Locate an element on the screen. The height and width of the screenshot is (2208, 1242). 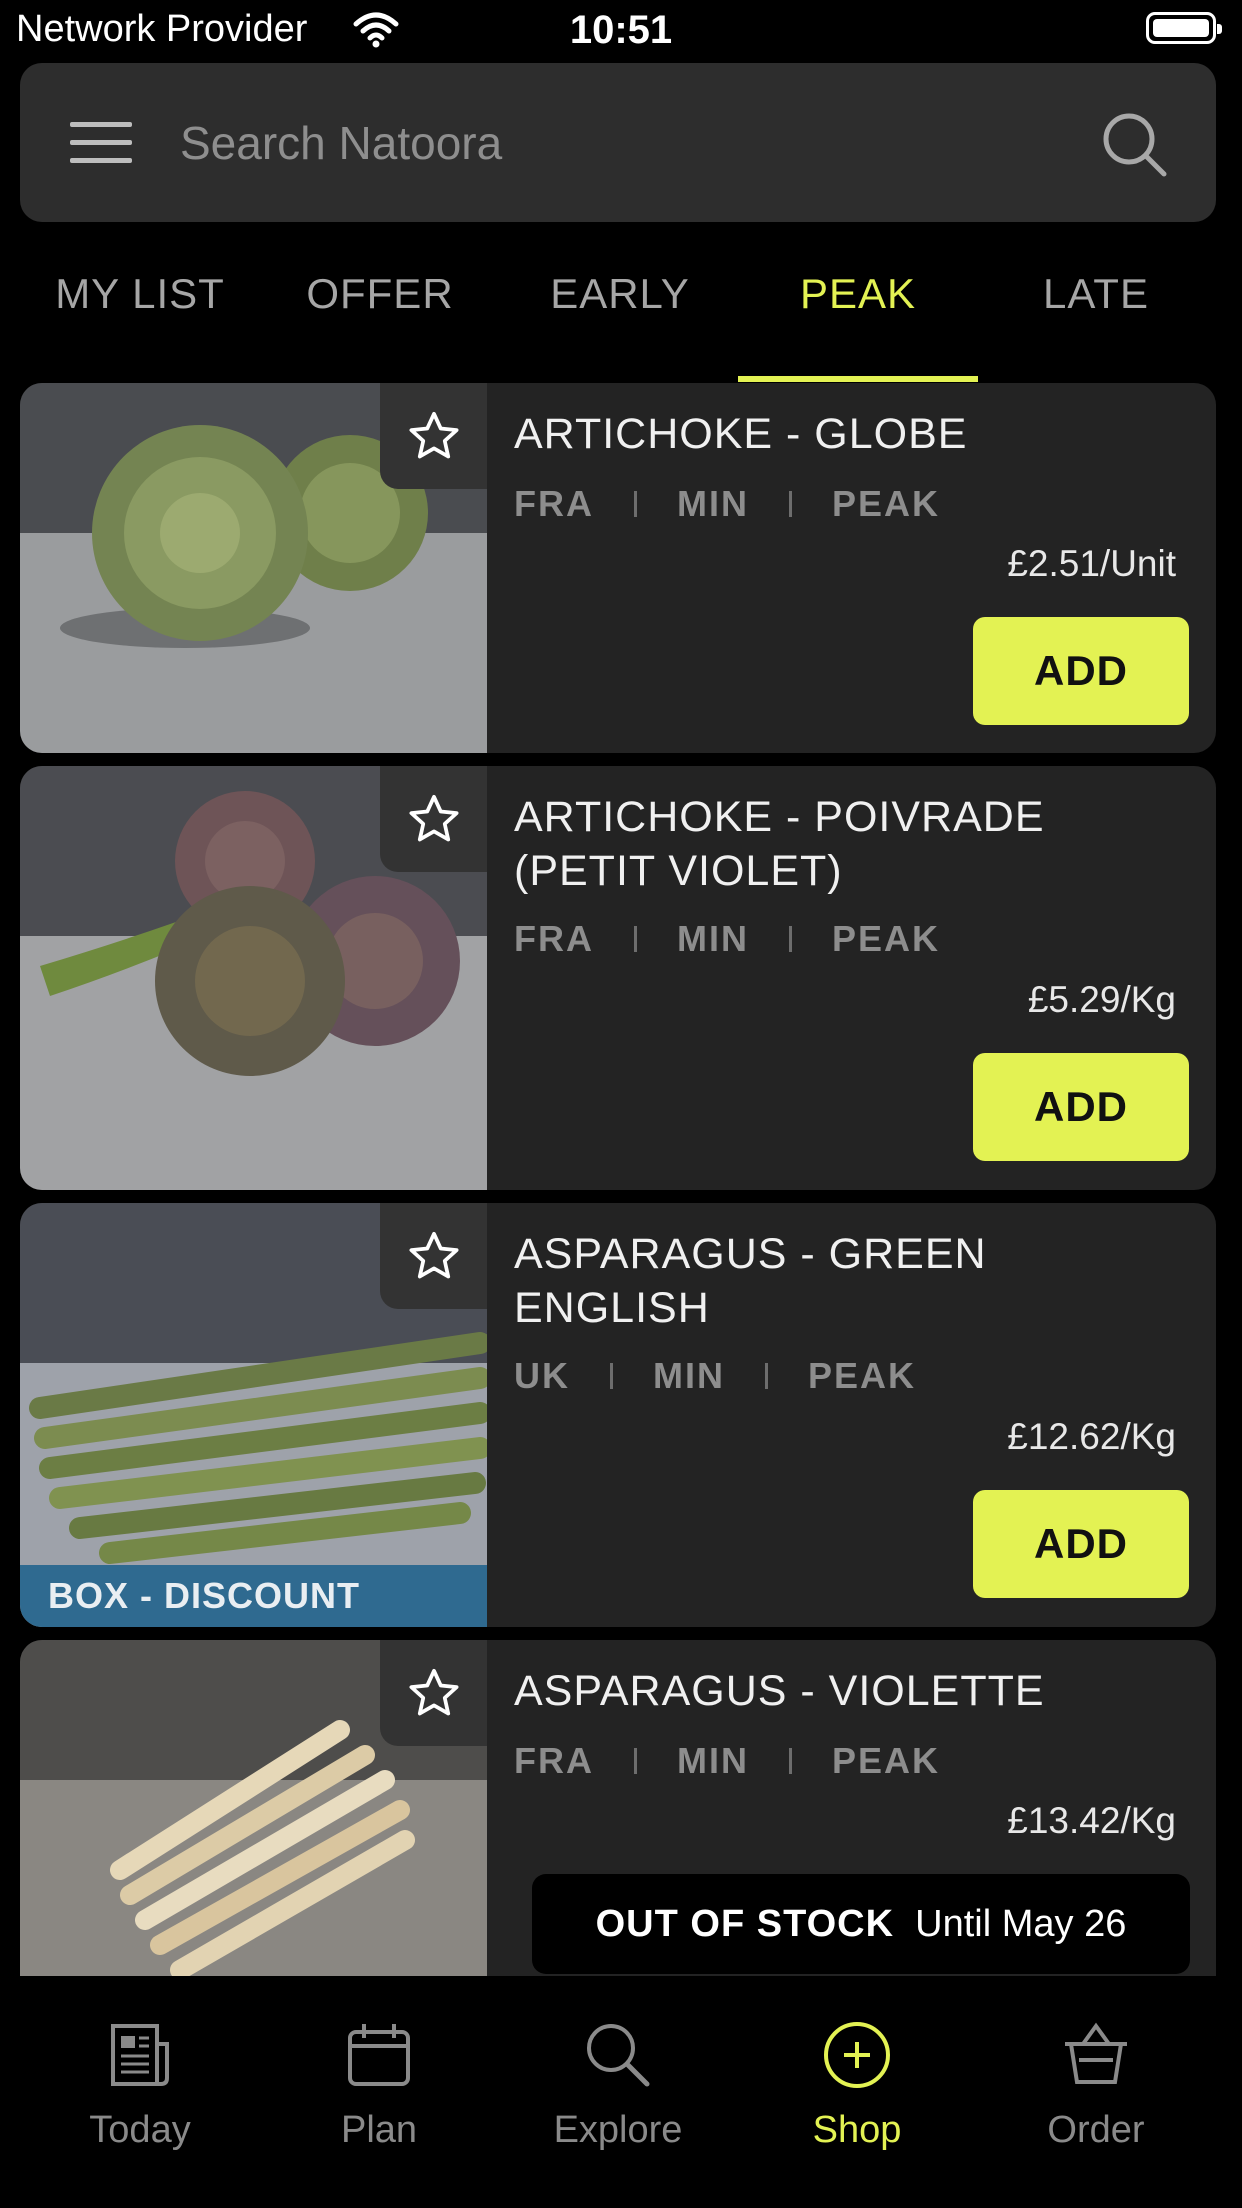
product-title: ASPARAGUS - GREEN ENGLISH is located at coordinates (750, 1281).